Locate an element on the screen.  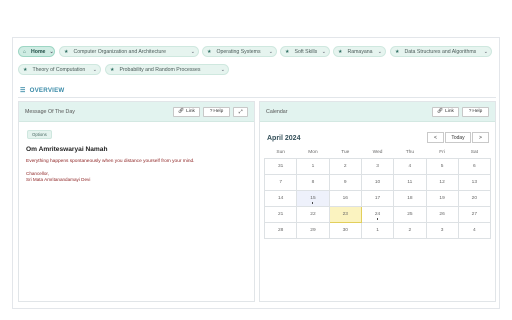
day-number: 27 is located at coordinates (474, 214).